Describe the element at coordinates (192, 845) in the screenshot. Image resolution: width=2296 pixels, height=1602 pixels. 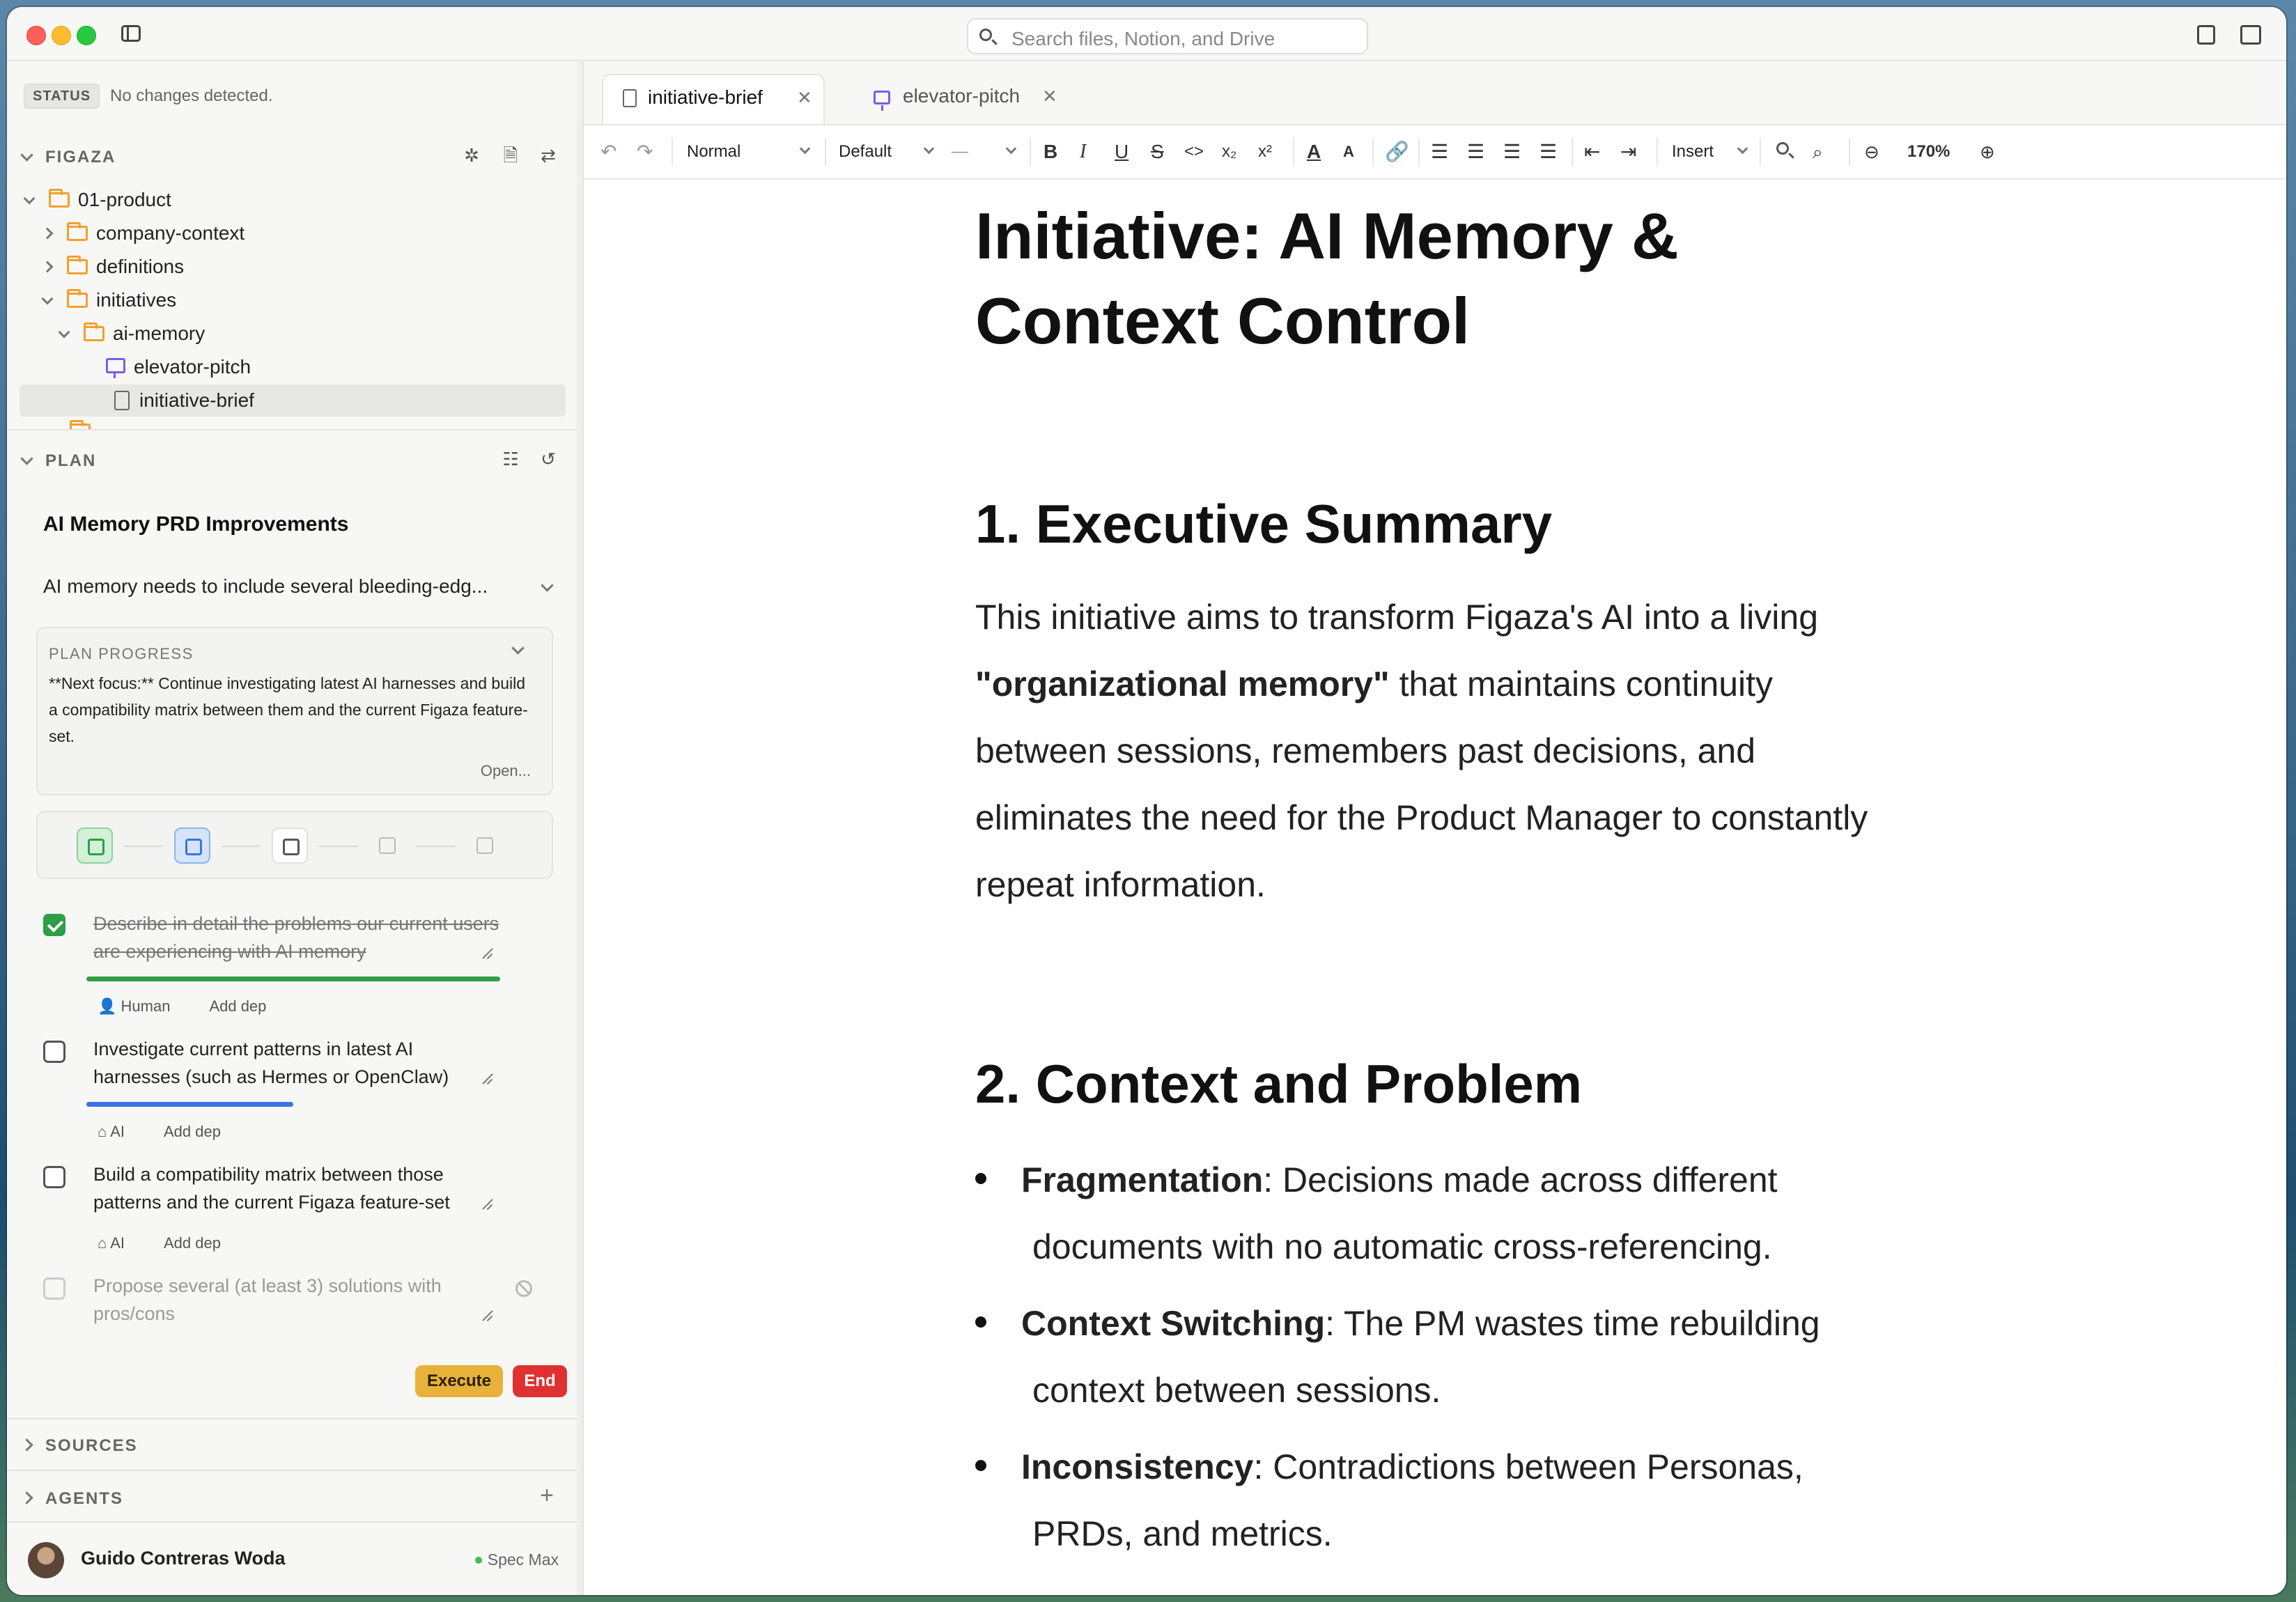
I see `step-2-active` at that location.